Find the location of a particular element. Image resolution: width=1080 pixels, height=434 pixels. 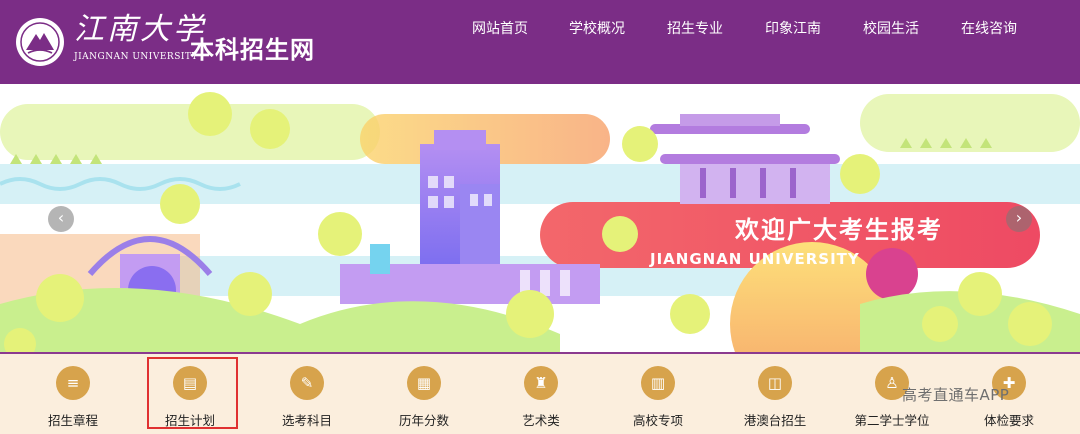

quick-link-arts: ♜ 艺术类 is located at coordinates (541, 394).